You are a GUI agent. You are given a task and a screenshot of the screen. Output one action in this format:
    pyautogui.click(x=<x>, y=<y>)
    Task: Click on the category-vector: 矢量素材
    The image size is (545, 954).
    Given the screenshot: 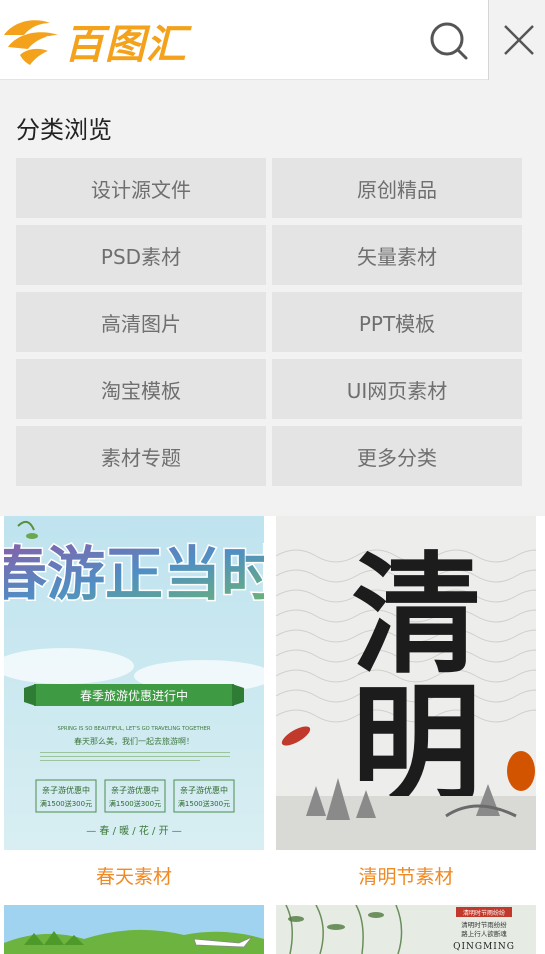 What is the action you would take?
    pyautogui.click(x=397, y=255)
    